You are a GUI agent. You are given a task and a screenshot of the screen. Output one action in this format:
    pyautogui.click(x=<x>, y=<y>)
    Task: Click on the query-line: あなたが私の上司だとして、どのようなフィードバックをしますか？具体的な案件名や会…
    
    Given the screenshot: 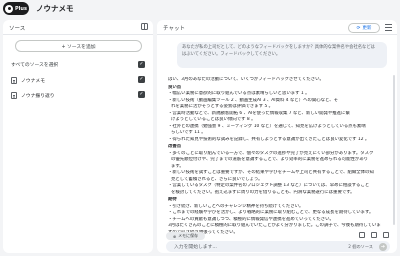 What is the action you would take?
    pyautogui.click(x=278, y=47)
    